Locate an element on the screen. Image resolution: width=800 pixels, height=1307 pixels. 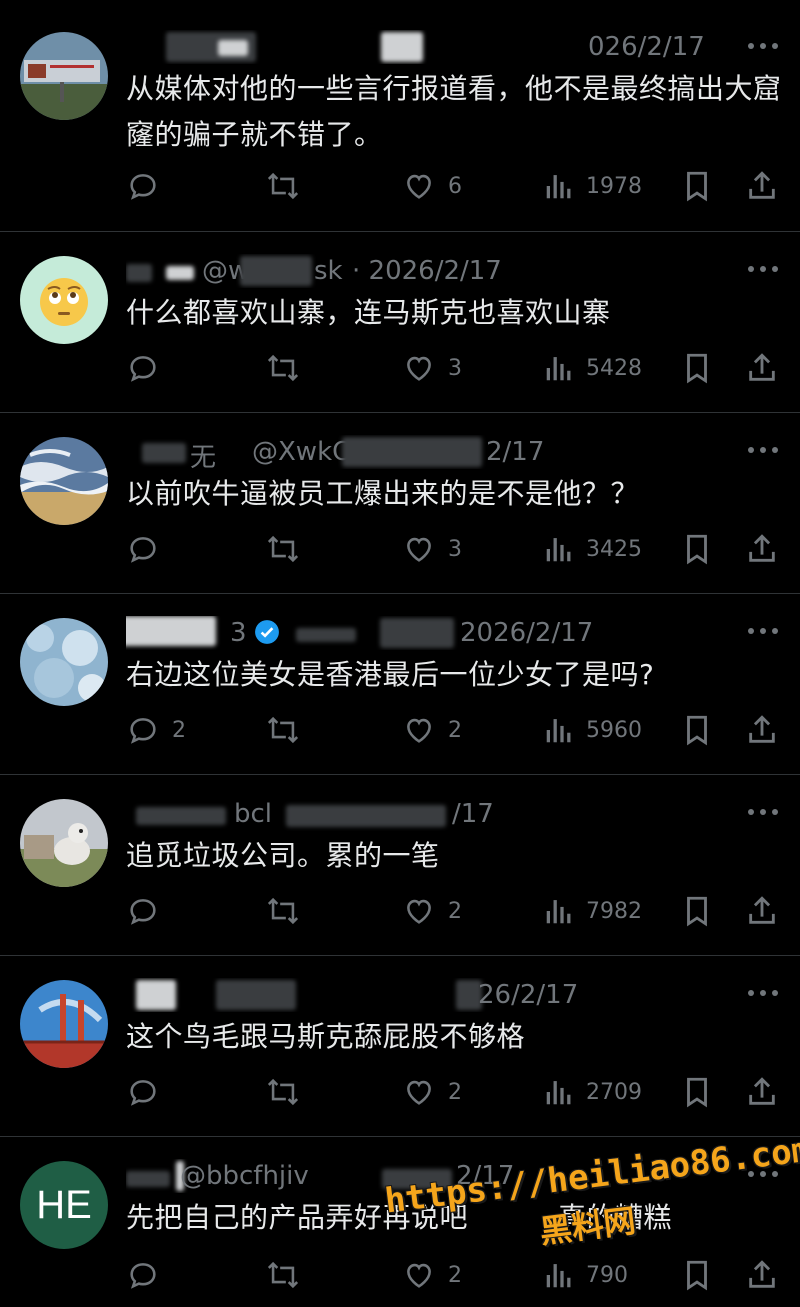
views-button: 5960 is located at coordinates (593, 730).